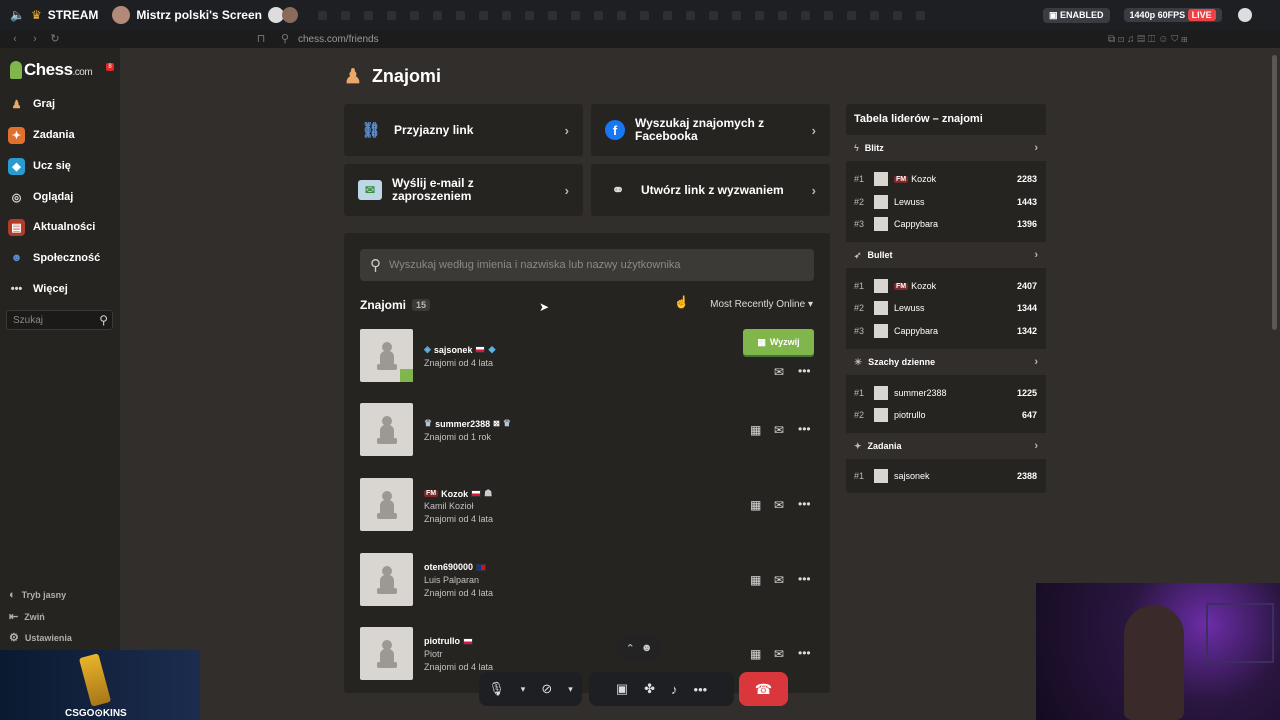  I want to click on sidebar-item-more: ••• Więcej, so click(38, 289).